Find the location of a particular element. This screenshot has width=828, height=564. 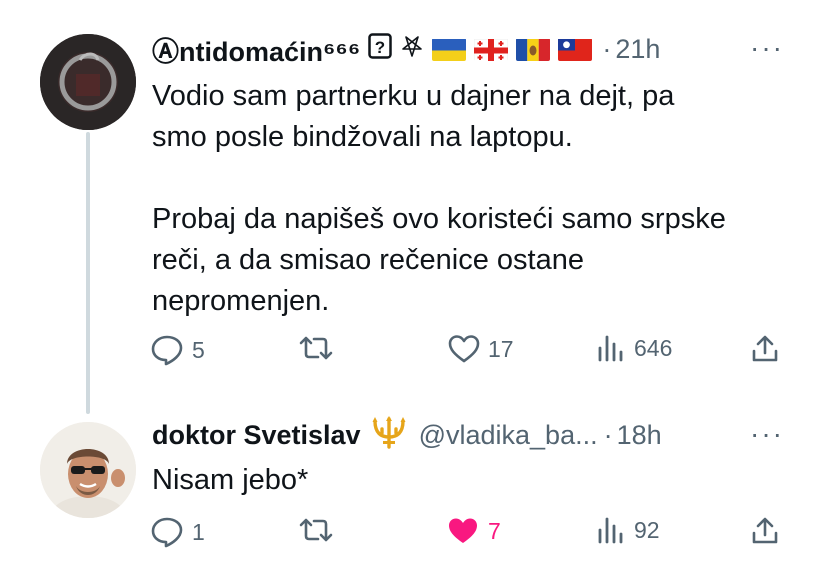

name-badges: ? is located at coordinates (480, 49).